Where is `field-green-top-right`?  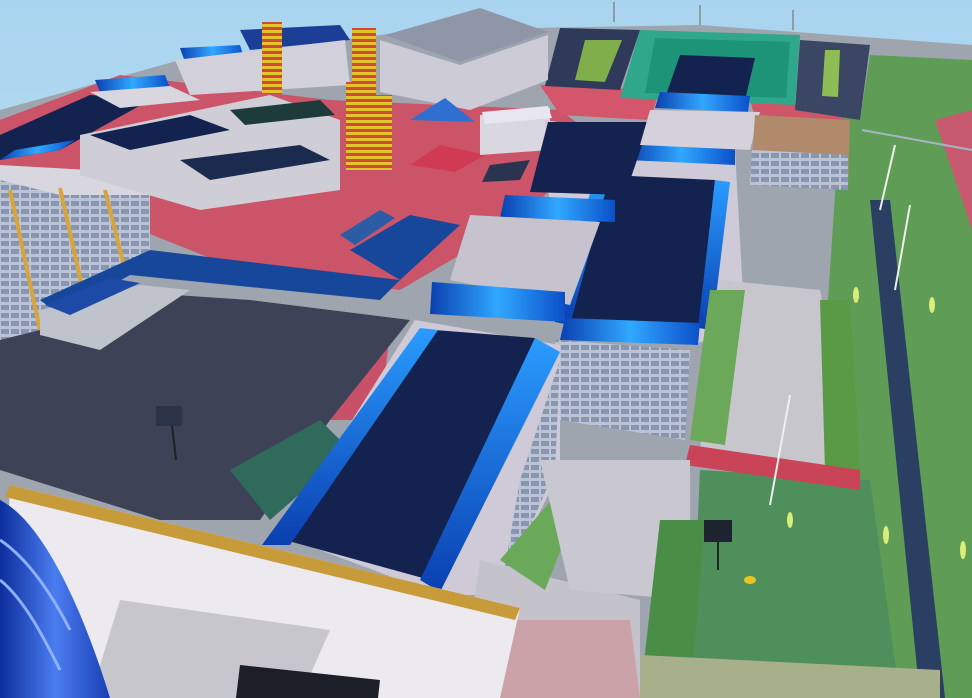 field-green-top-right is located at coordinates (916, 87).